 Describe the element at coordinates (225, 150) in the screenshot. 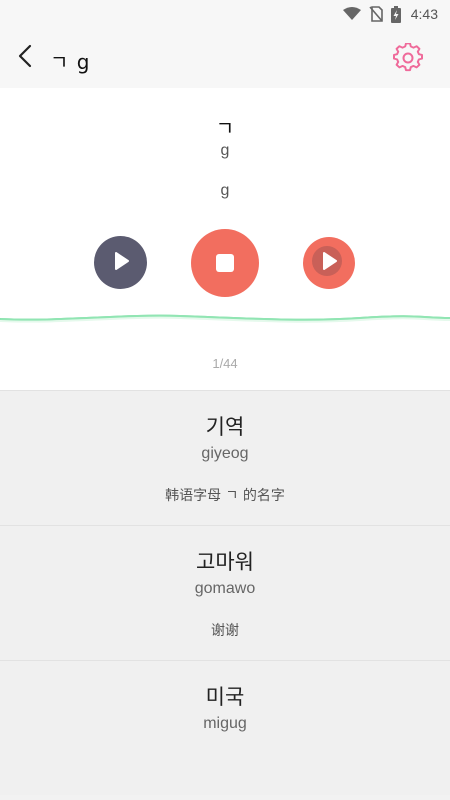

I see `letter-romanization: g` at that location.